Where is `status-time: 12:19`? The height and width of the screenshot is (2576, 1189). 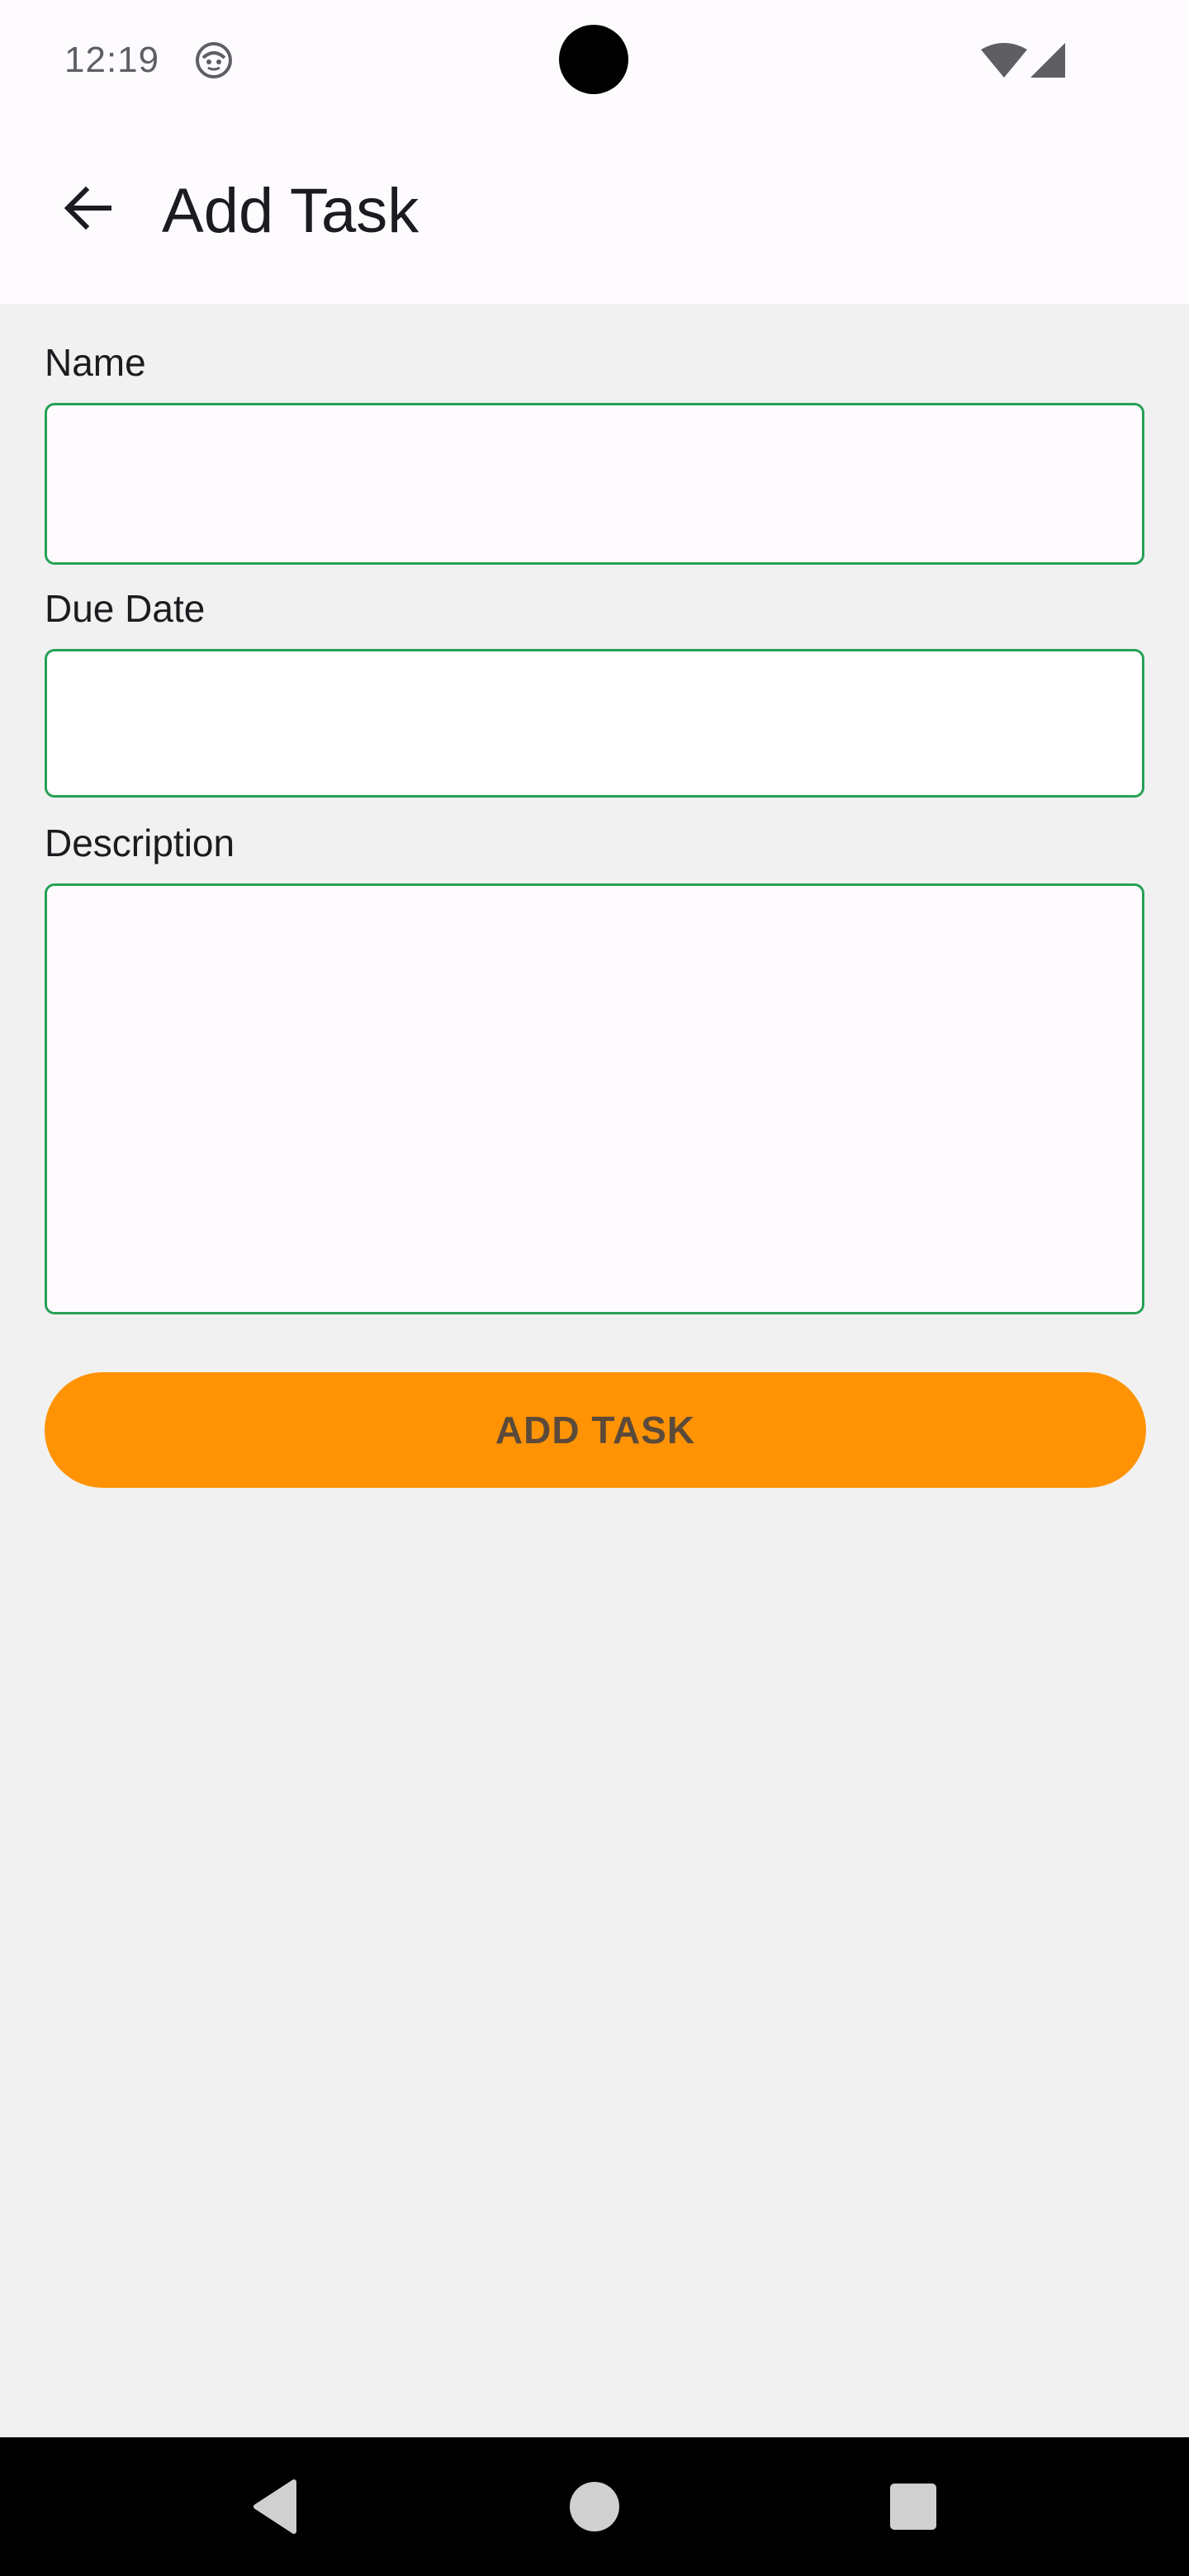
status-time: 12:19 is located at coordinates (112, 60).